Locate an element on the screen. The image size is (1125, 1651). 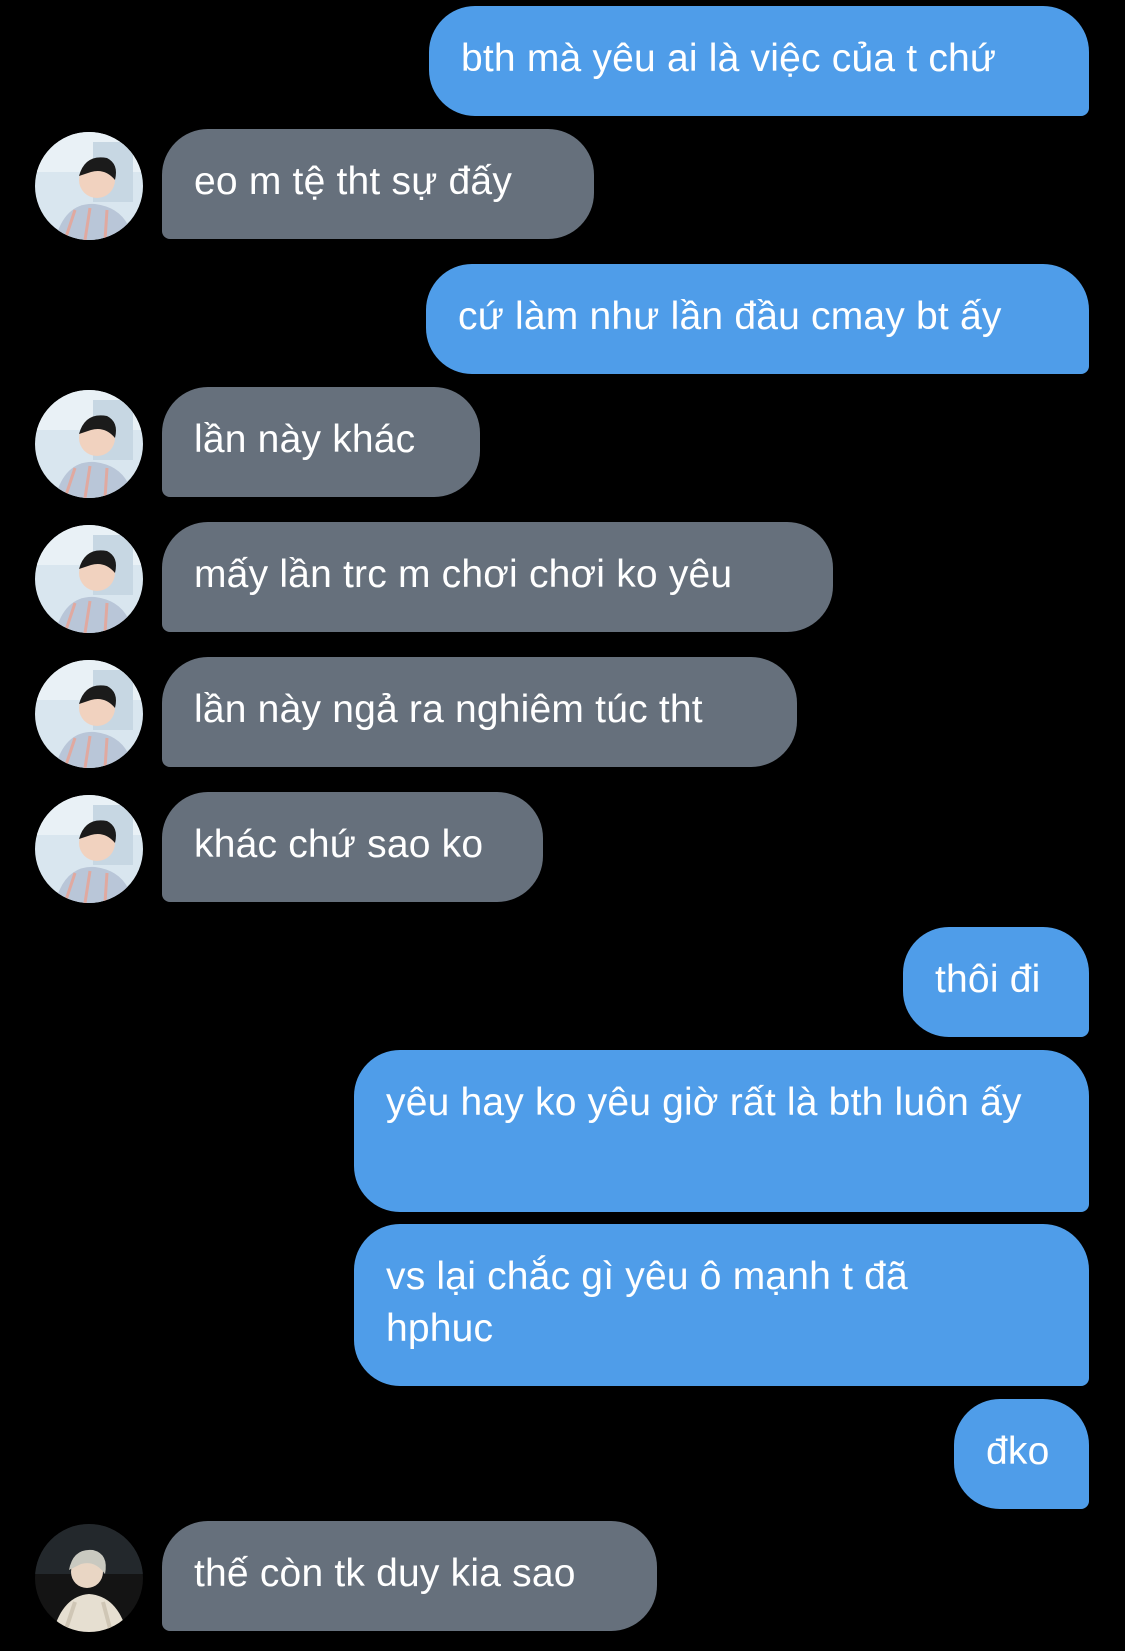
outgoing-message-bubble: thôi đi is located at coordinates (996, 982).